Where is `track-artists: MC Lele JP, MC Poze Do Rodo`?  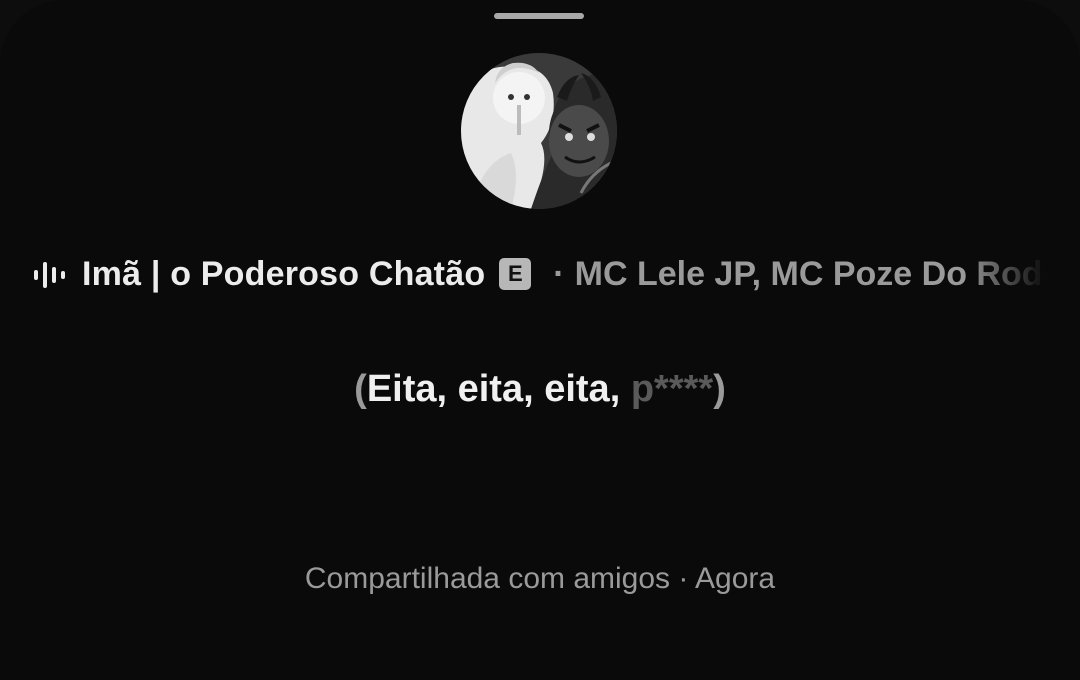
track-artists: MC Lele JP, MC Poze Do Rodo is located at coordinates (810, 273).